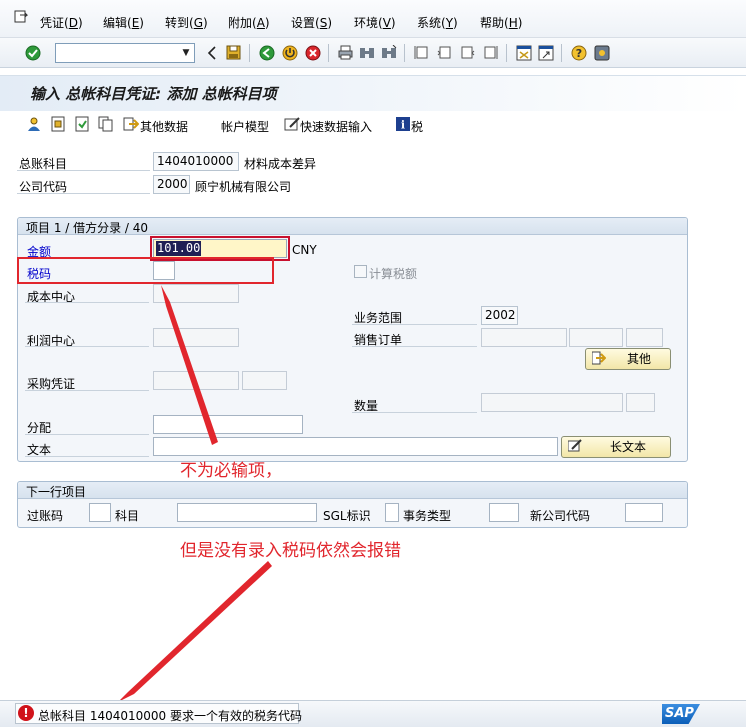 Image resolution: width=746 pixels, height=727 pixels. What do you see at coordinates (304, 250) in the screenshot?
I see `currency-label: CNY` at bounding box center [304, 250].